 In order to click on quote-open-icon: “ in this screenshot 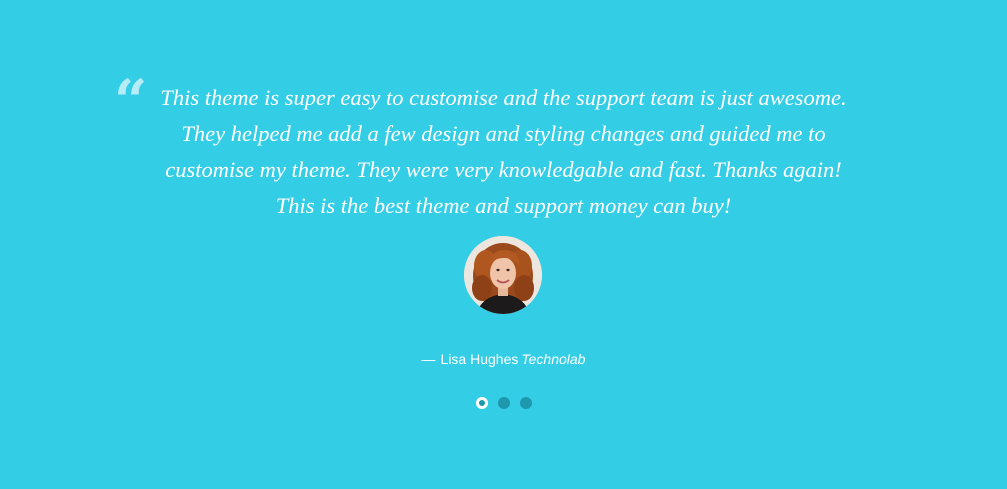, I will do `click(130, 101)`.